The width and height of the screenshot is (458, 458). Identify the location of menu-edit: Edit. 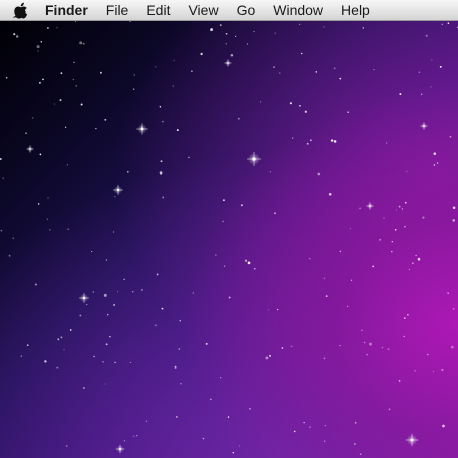
(158, 10).